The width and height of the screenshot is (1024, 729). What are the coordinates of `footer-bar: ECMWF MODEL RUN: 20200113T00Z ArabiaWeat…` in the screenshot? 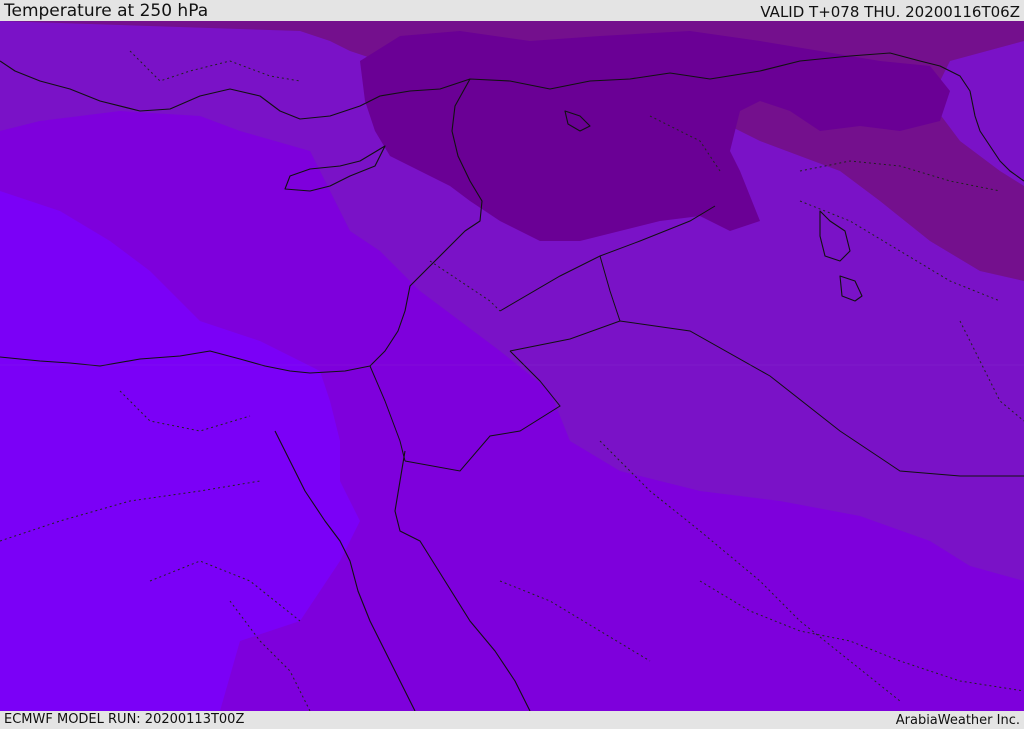 It's located at (512, 720).